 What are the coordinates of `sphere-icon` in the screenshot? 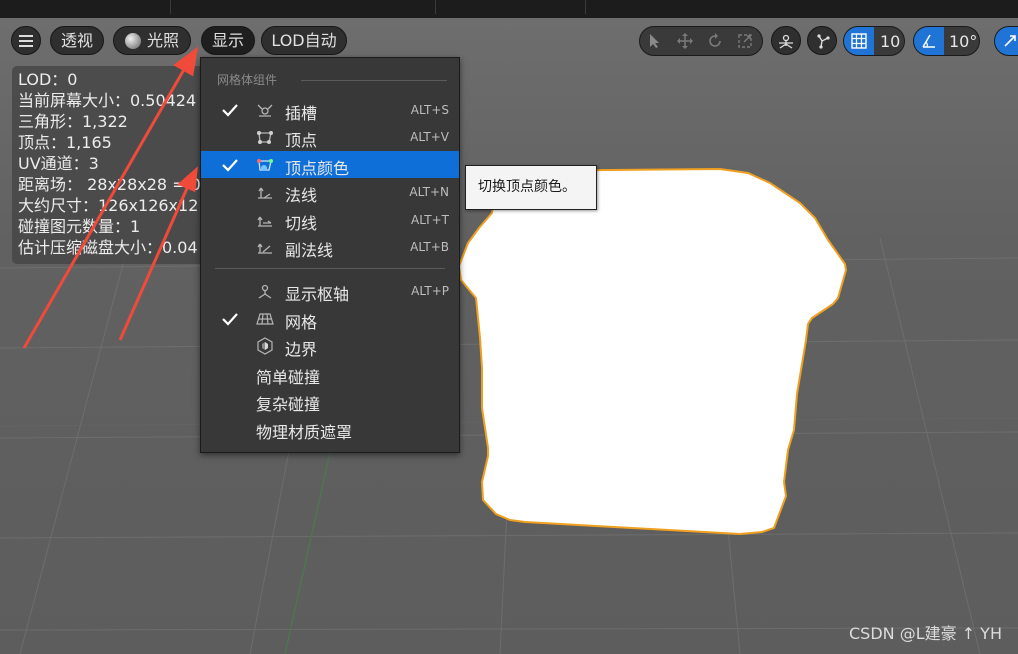 It's located at (132, 40).